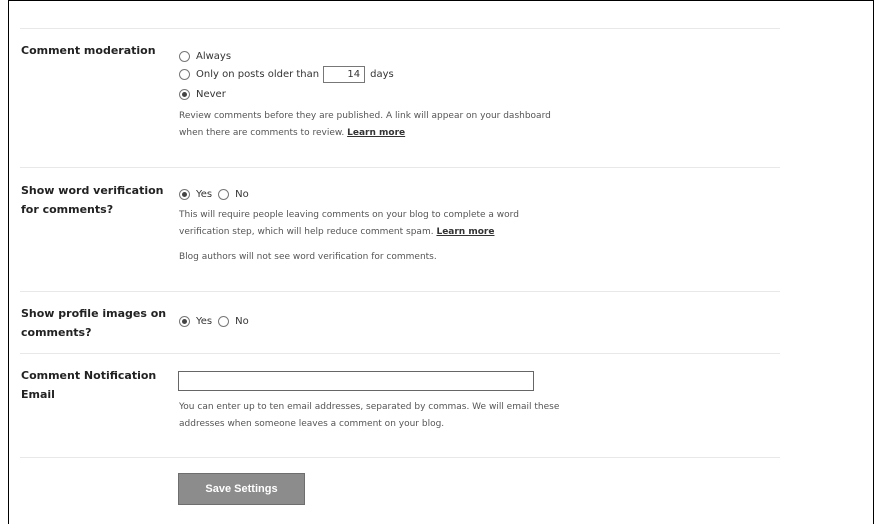  I want to click on moderation-never-option: Never, so click(202, 94).